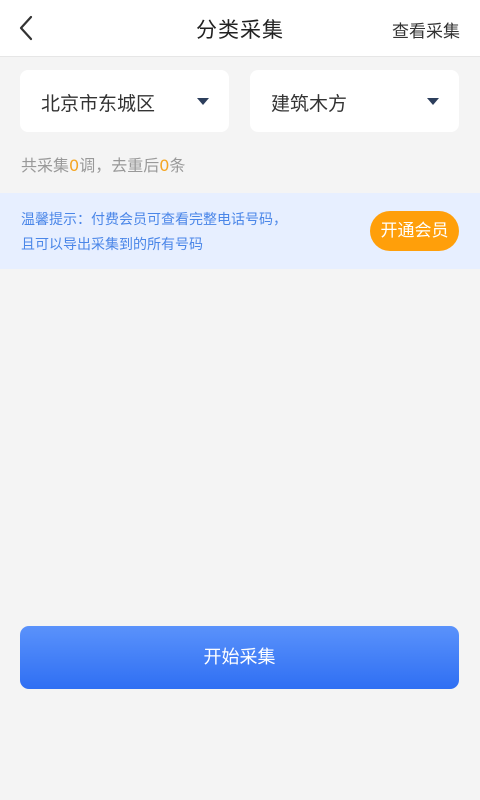 This screenshot has width=480, height=800. I want to click on city-dropdown-value: 北京市东城区, so click(98, 104).